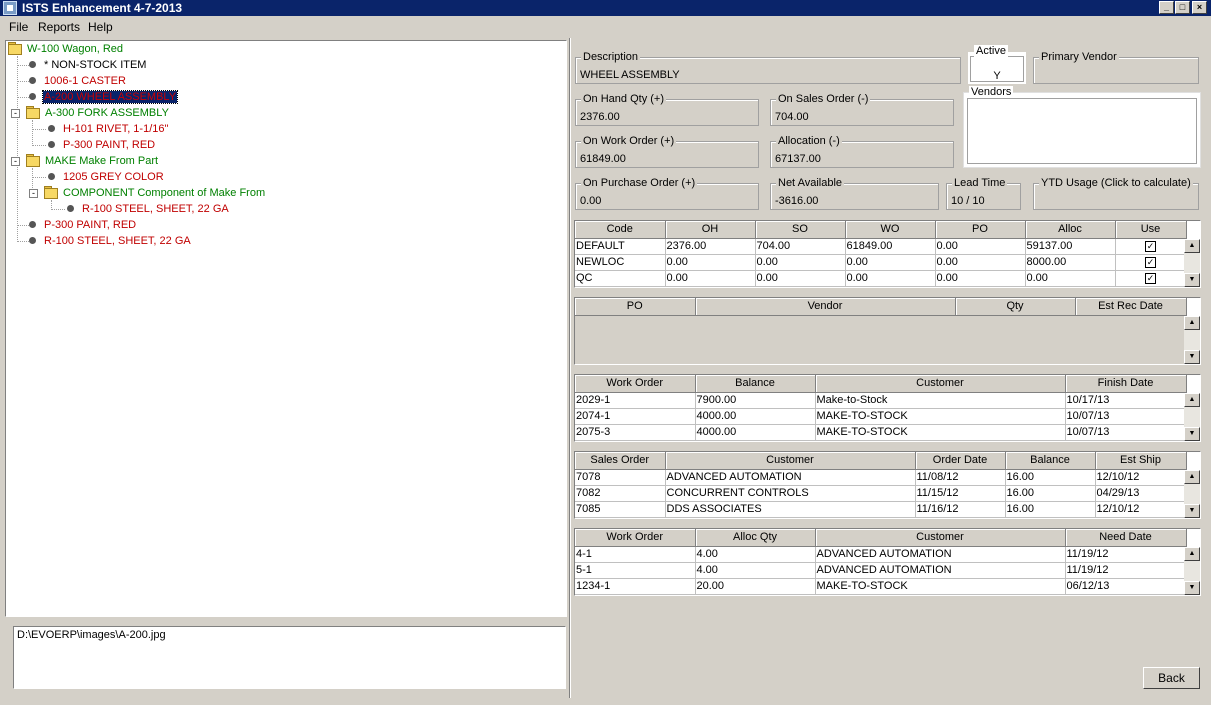  I want to click on net-available-field: Net Available -3616.00, so click(854, 193).